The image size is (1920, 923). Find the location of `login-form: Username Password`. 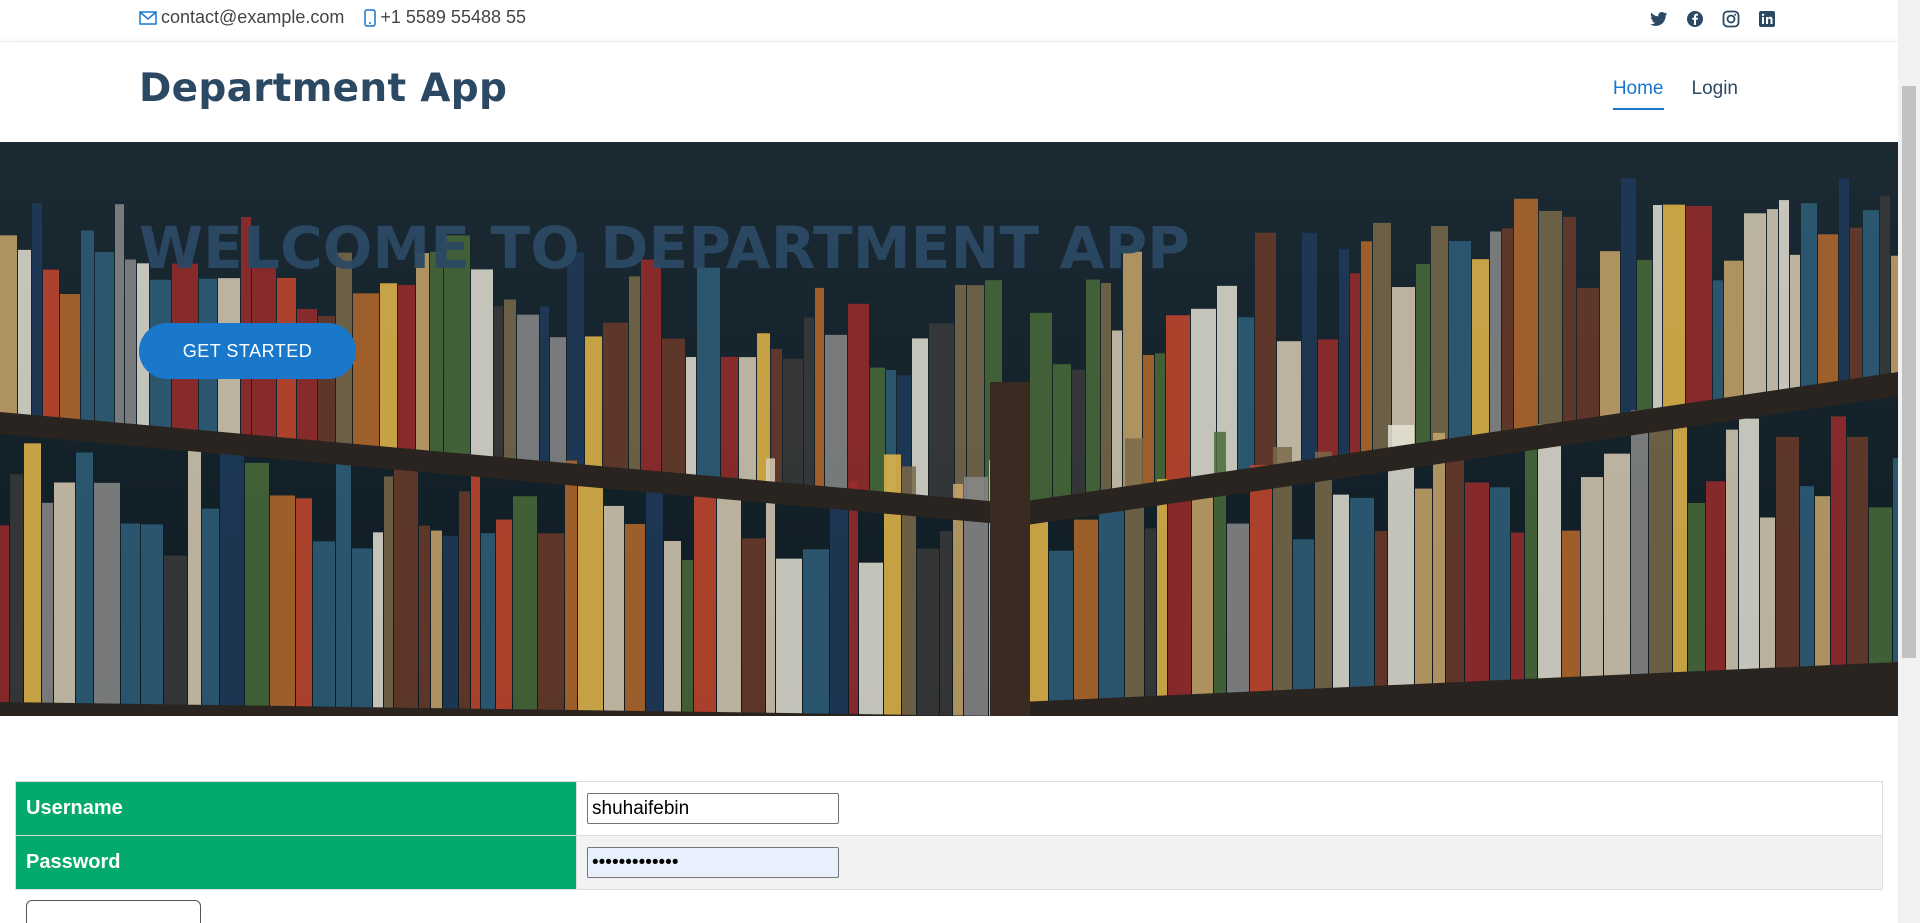

login-form: Username Password is located at coordinates (949, 835).